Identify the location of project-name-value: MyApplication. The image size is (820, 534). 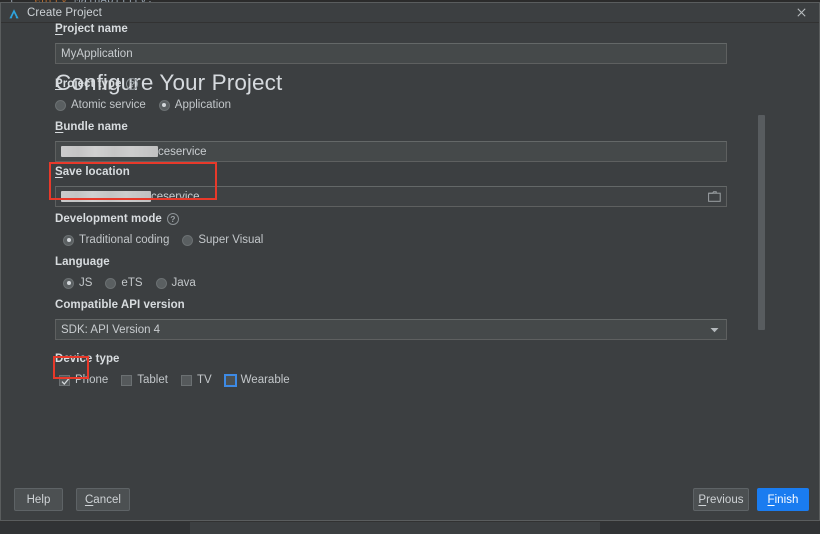
(97, 53).